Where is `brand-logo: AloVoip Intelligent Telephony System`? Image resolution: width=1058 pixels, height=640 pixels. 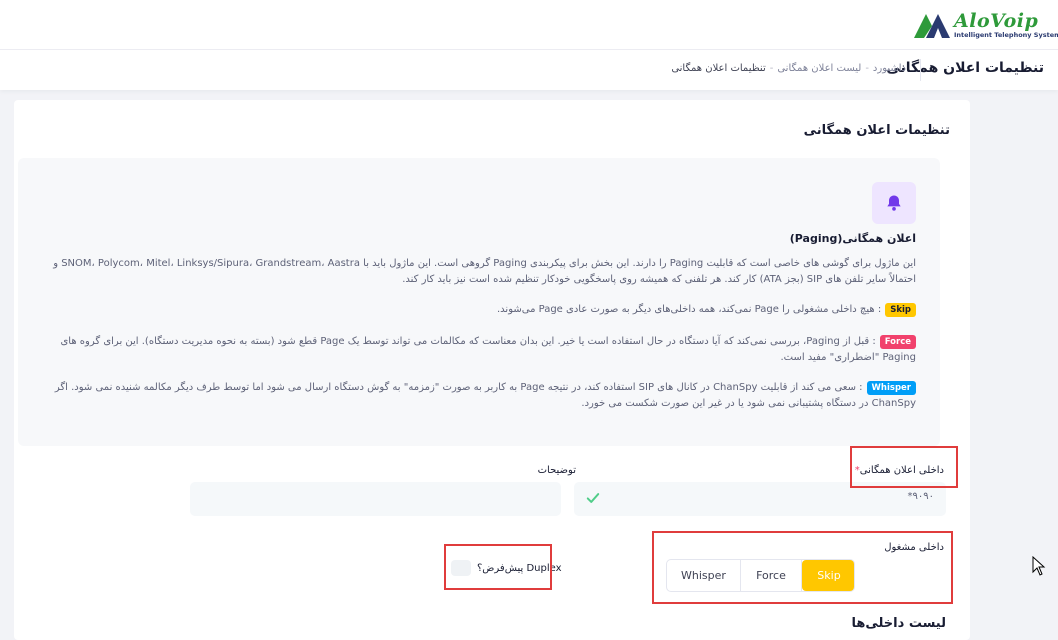
brand-logo: AloVoip Intelligent Telephony System is located at coordinates (985, 26).